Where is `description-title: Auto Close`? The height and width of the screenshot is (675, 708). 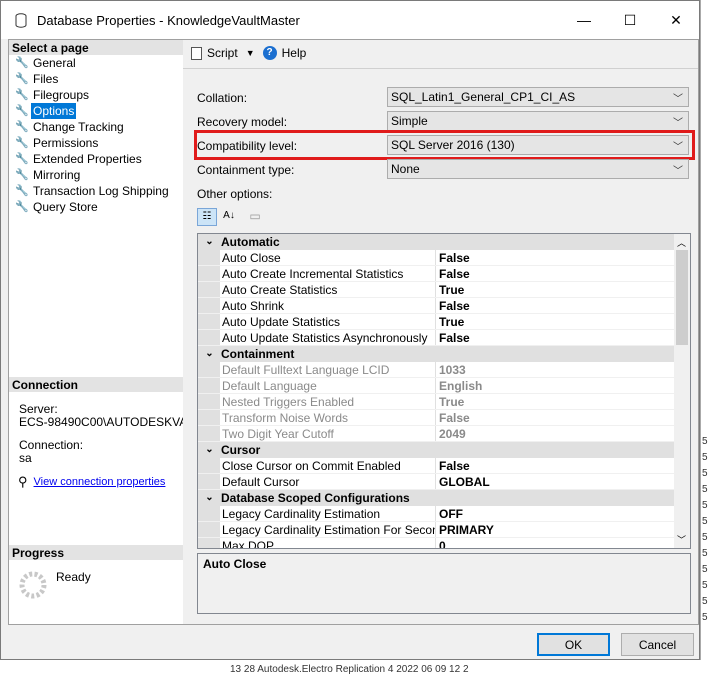 description-title: Auto Close is located at coordinates (235, 564).